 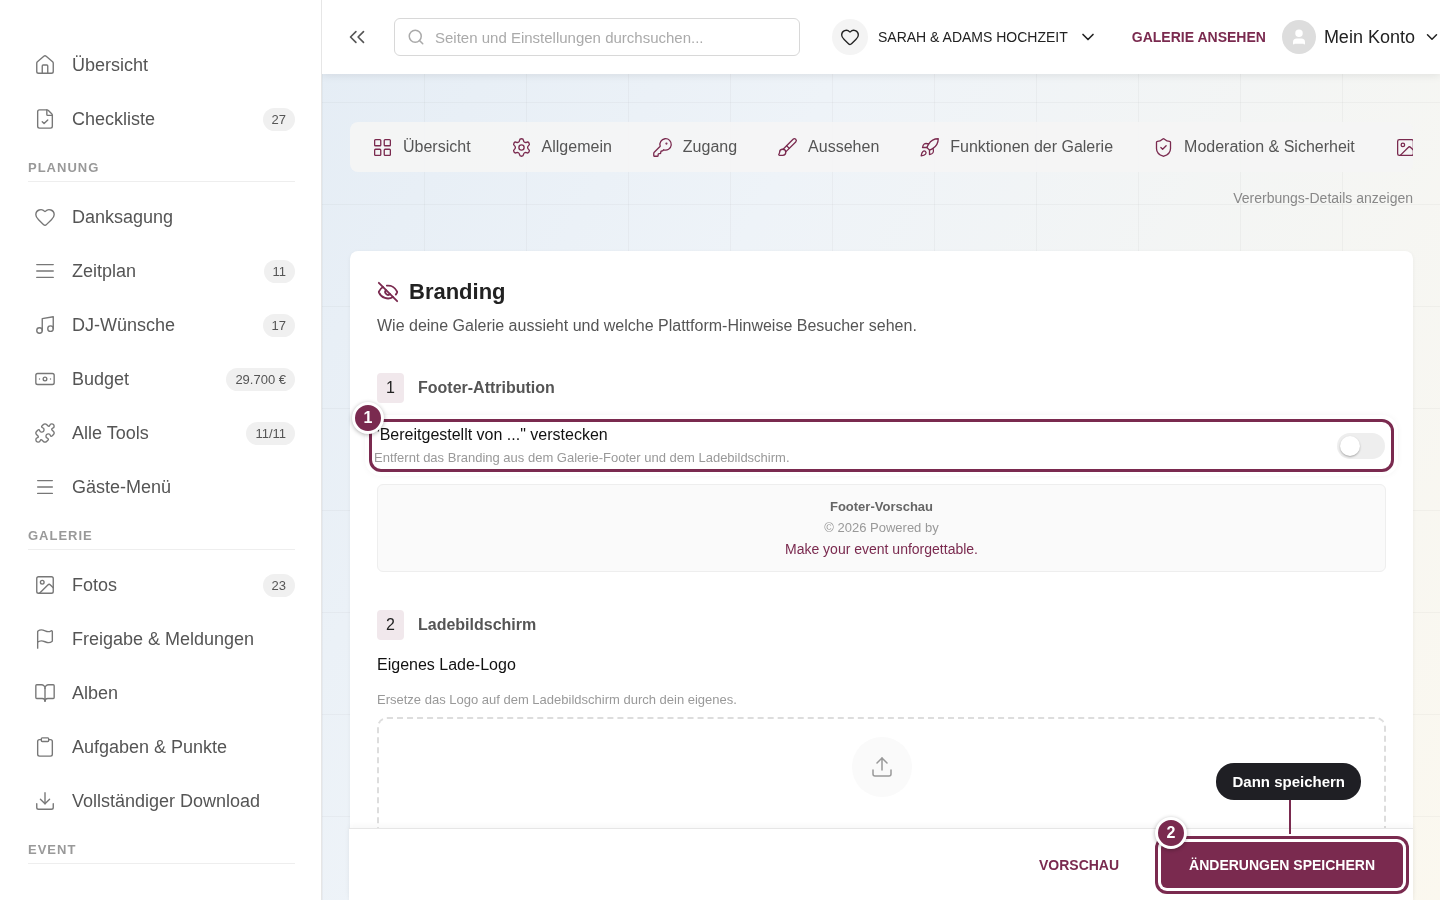 What do you see at coordinates (1290, 817) in the screenshot?
I see `leader-line` at bounding box center [1290, 817].